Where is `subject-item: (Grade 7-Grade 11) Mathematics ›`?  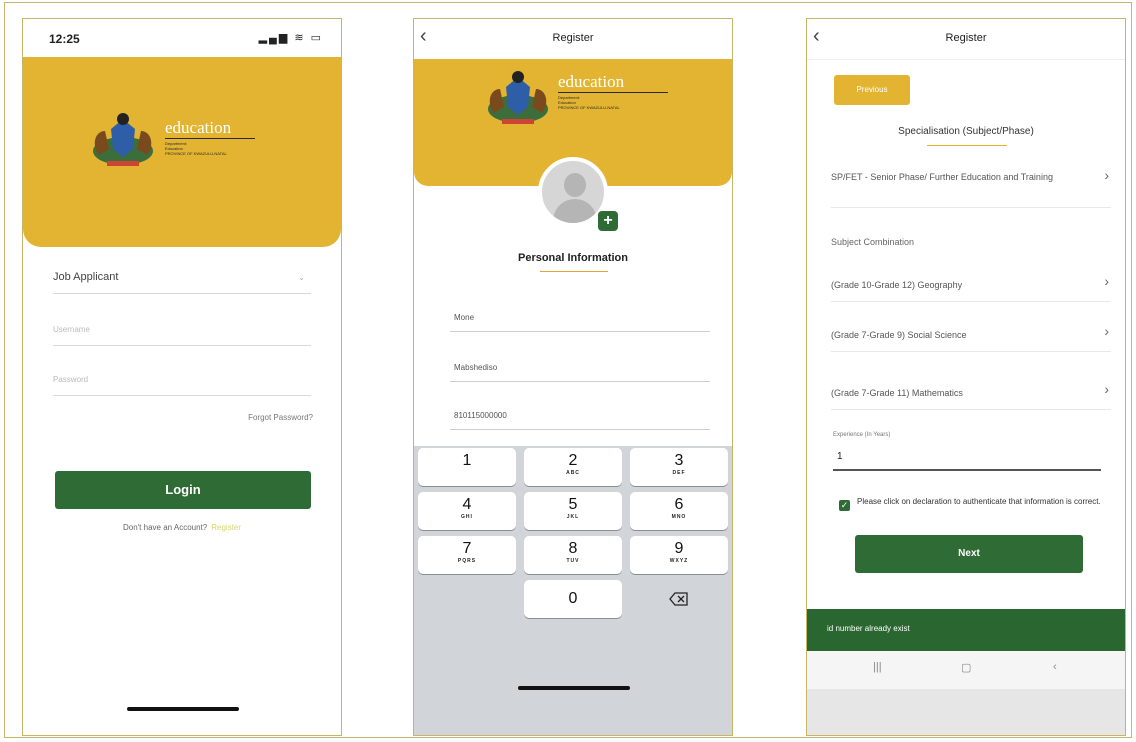
subject-item: (Grade 7-Grade 11) Mathematics › is located at coordinates (971, 394).